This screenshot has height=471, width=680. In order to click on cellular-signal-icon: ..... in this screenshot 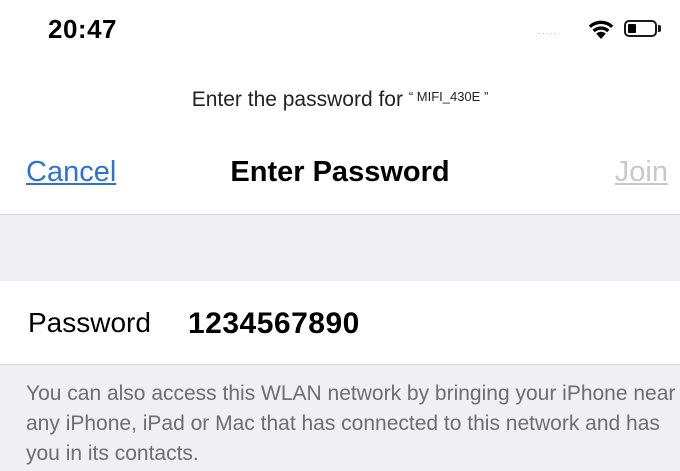, I will do `click(547, 31)`.